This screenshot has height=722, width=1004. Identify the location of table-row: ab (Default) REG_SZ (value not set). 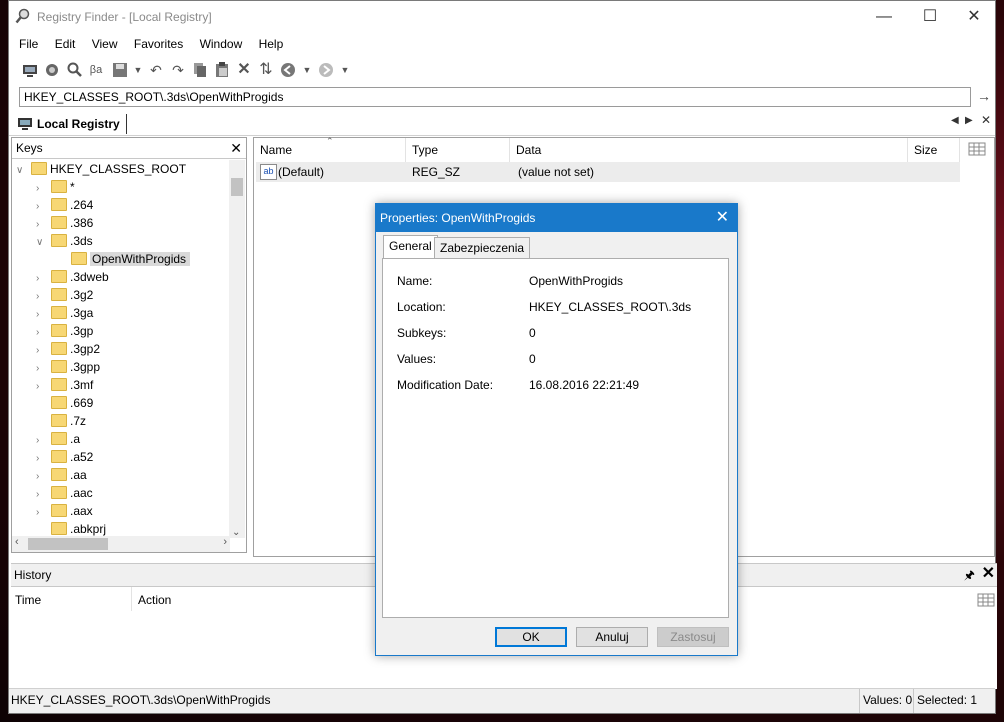
(608, 172).